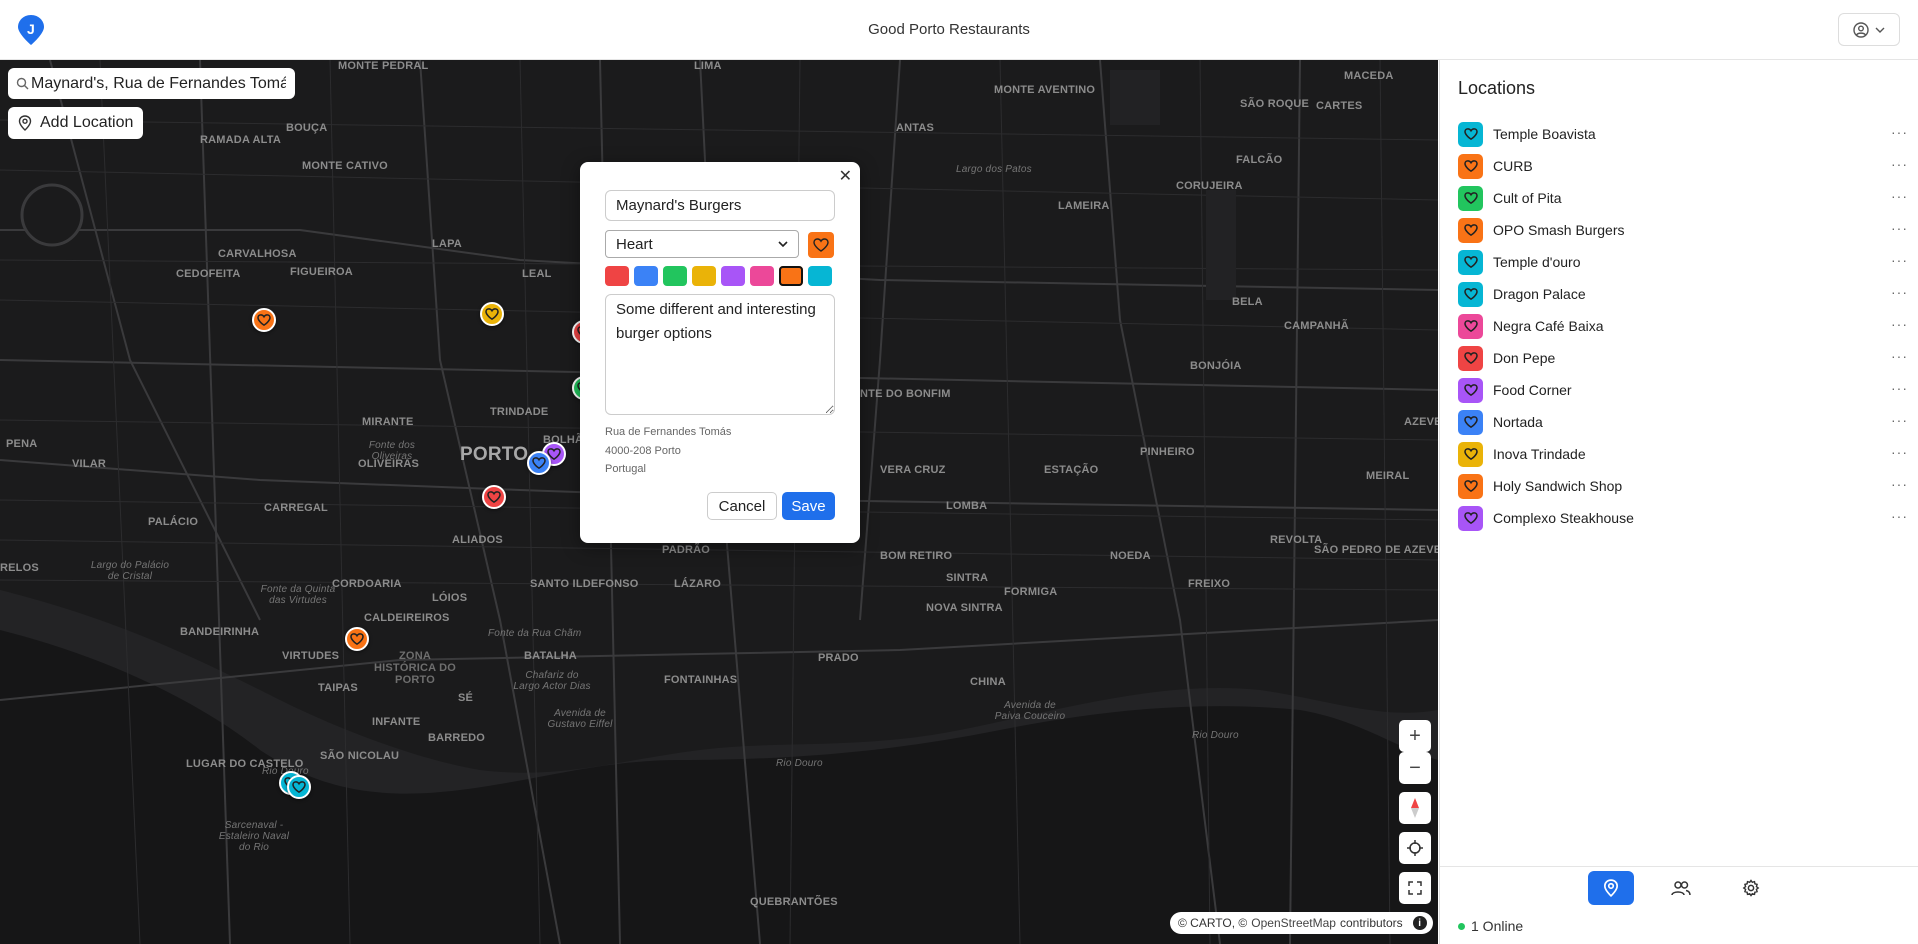 The height and width of the screenshot is (944, 1918). What do you see at coordinates (1611, 888) in the screenshot?
I see `tab-locations` at bounding box center [1611, 888].